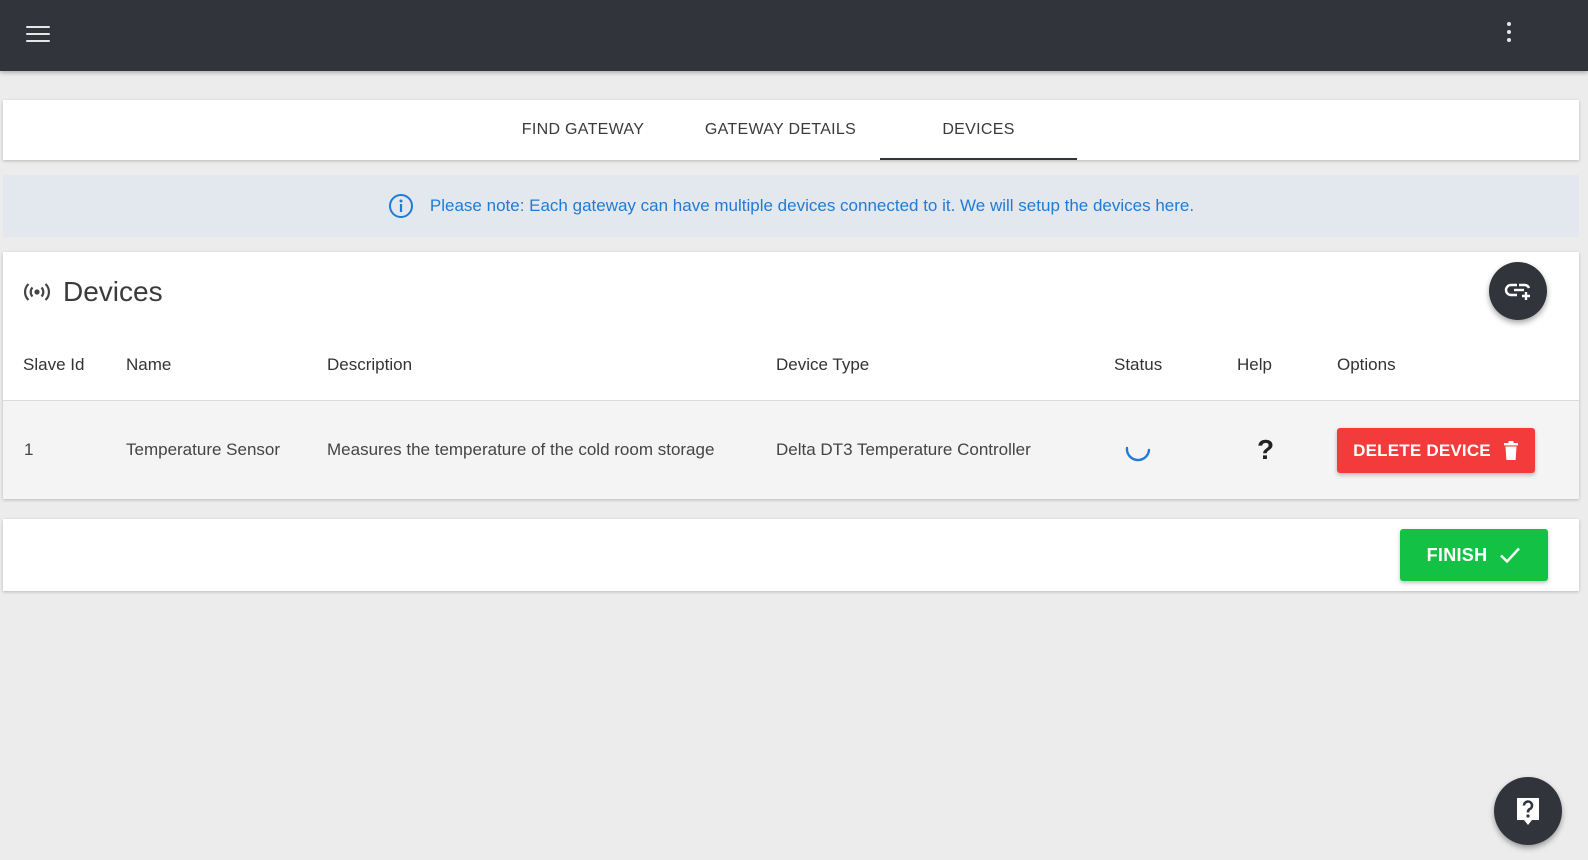 This screenshot has width=1588, height=860. What do you see at coordinates (400, 206) in the screenshot?
I see `info-icon` at bounding box center [400, 206].